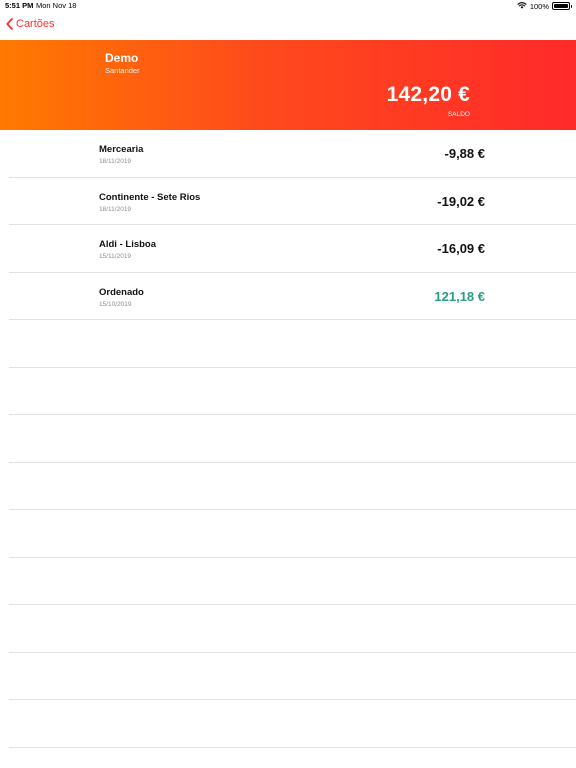 Image resolution: width=576 pixels, height=768 pixels. What do you see at coordinates (288, 6) in the screenshot?
I see `status-bar: 5:51 PM Mon Nov 18 100%` at bounding box center [288, 6].